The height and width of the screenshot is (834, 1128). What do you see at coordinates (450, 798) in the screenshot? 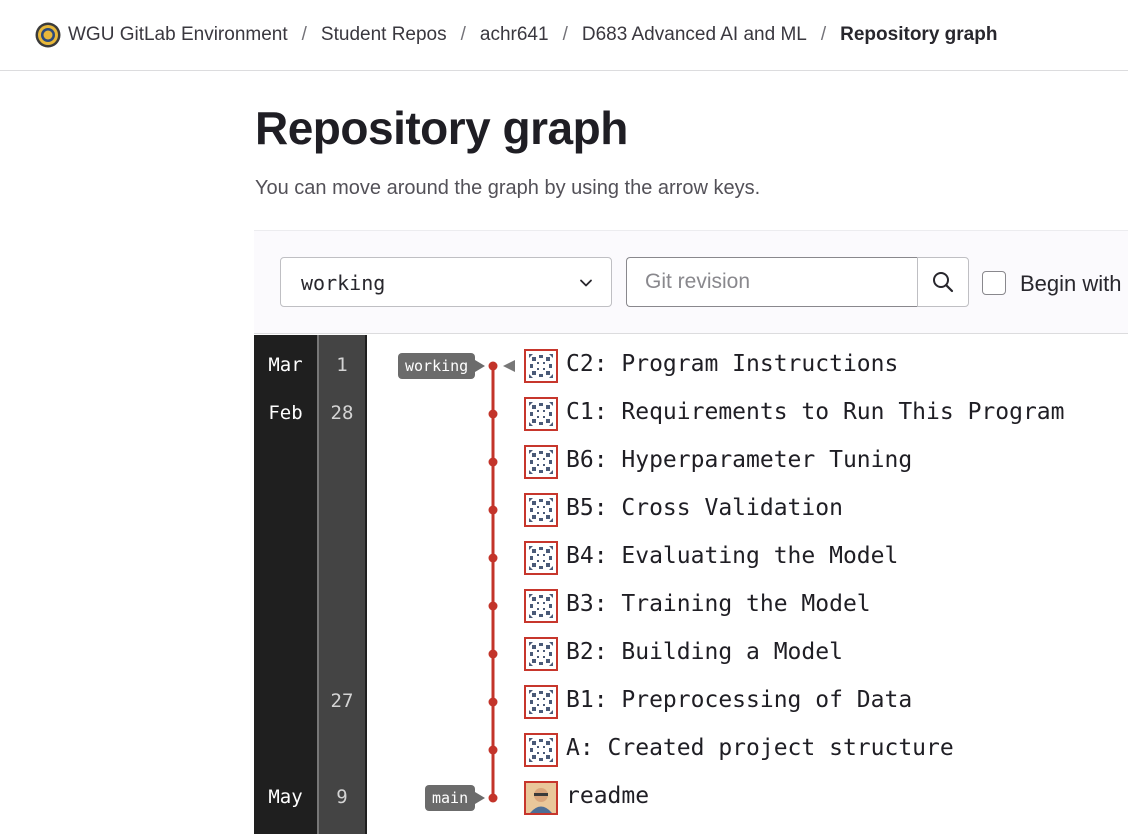
I see `branch-ref-tag: main` at bounding box center [450, 798].